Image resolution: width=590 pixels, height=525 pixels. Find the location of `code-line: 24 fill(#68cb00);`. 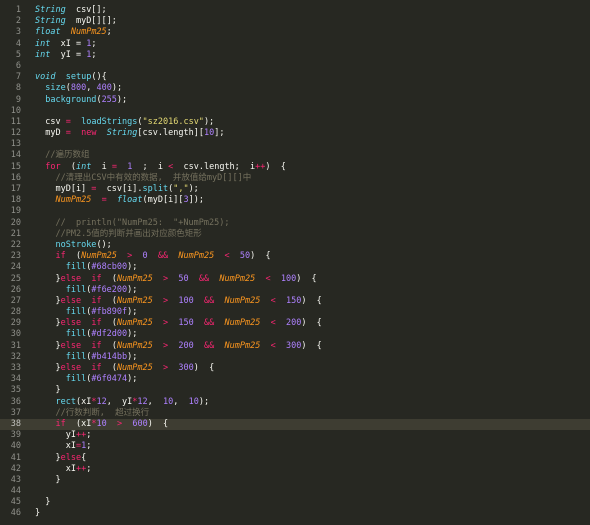

code-line: 24 fill(#68cb00); is located at coordinates (295, 267).